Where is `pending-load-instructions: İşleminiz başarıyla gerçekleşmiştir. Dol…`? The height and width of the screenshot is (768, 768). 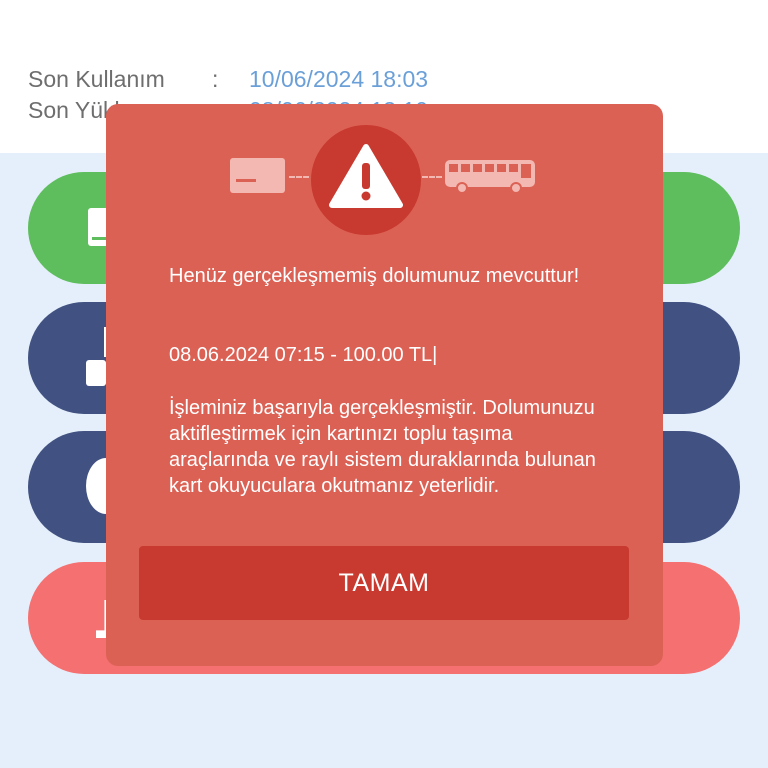 pending-load-instructions: İşleminiz başarıyla gerçekleşmiştir. Dol… is located at coordinates (382, 447).